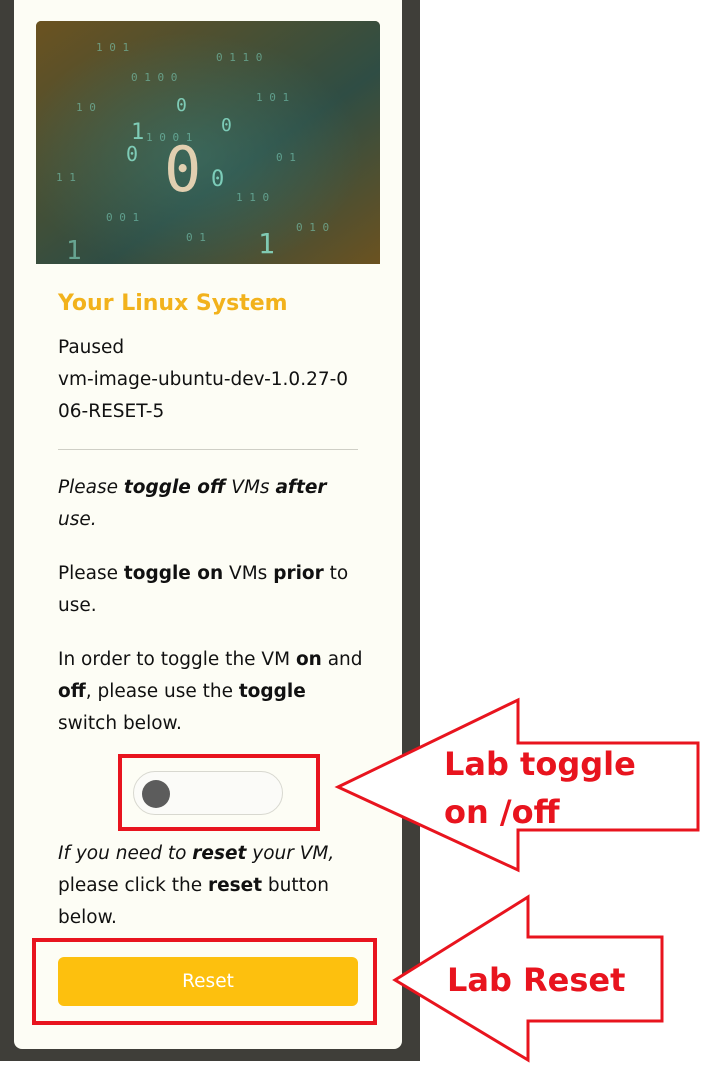  Describe the element at coordinates (86, 107) in the screenshot. I see `svg-text: 1 0` at that location.